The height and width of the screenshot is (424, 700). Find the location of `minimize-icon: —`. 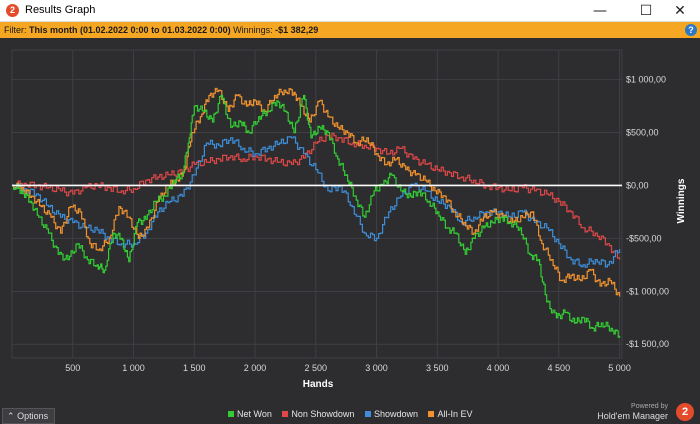

minimize-icon: — is located at coordinates (600, 11).